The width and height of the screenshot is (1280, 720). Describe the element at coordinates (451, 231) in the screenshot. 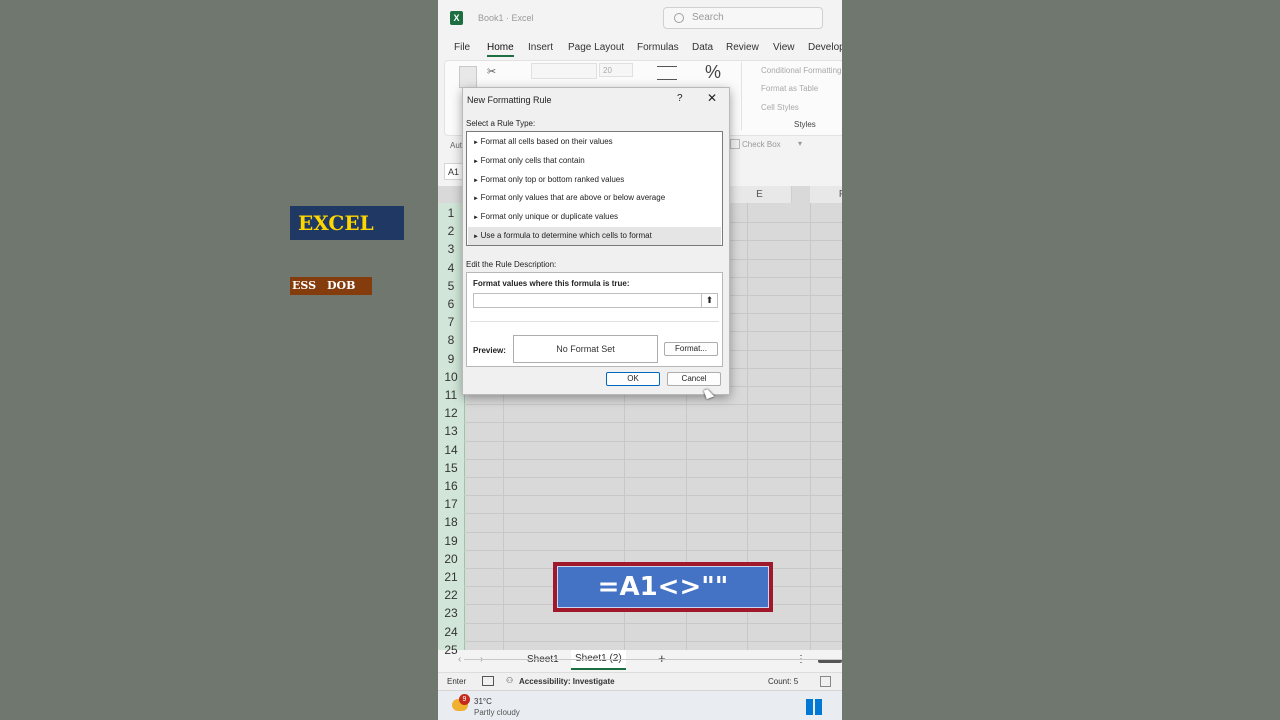

I see `row-number: 2` at that location.